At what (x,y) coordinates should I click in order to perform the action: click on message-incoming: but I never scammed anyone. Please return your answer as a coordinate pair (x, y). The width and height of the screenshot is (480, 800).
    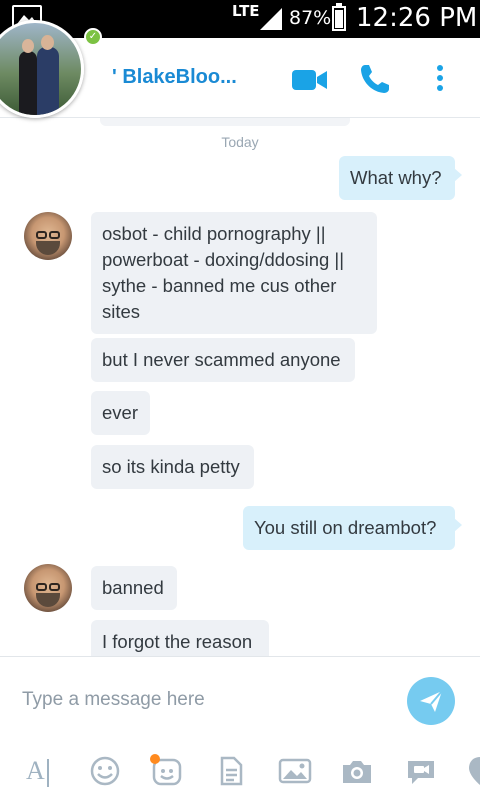
    Looking at the image, I should click on (223, 360).